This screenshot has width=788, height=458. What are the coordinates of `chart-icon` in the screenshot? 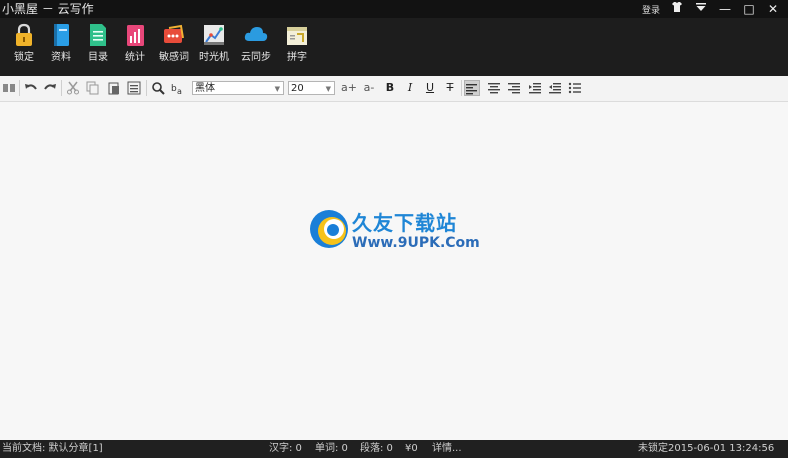 It's located at (135, 35).